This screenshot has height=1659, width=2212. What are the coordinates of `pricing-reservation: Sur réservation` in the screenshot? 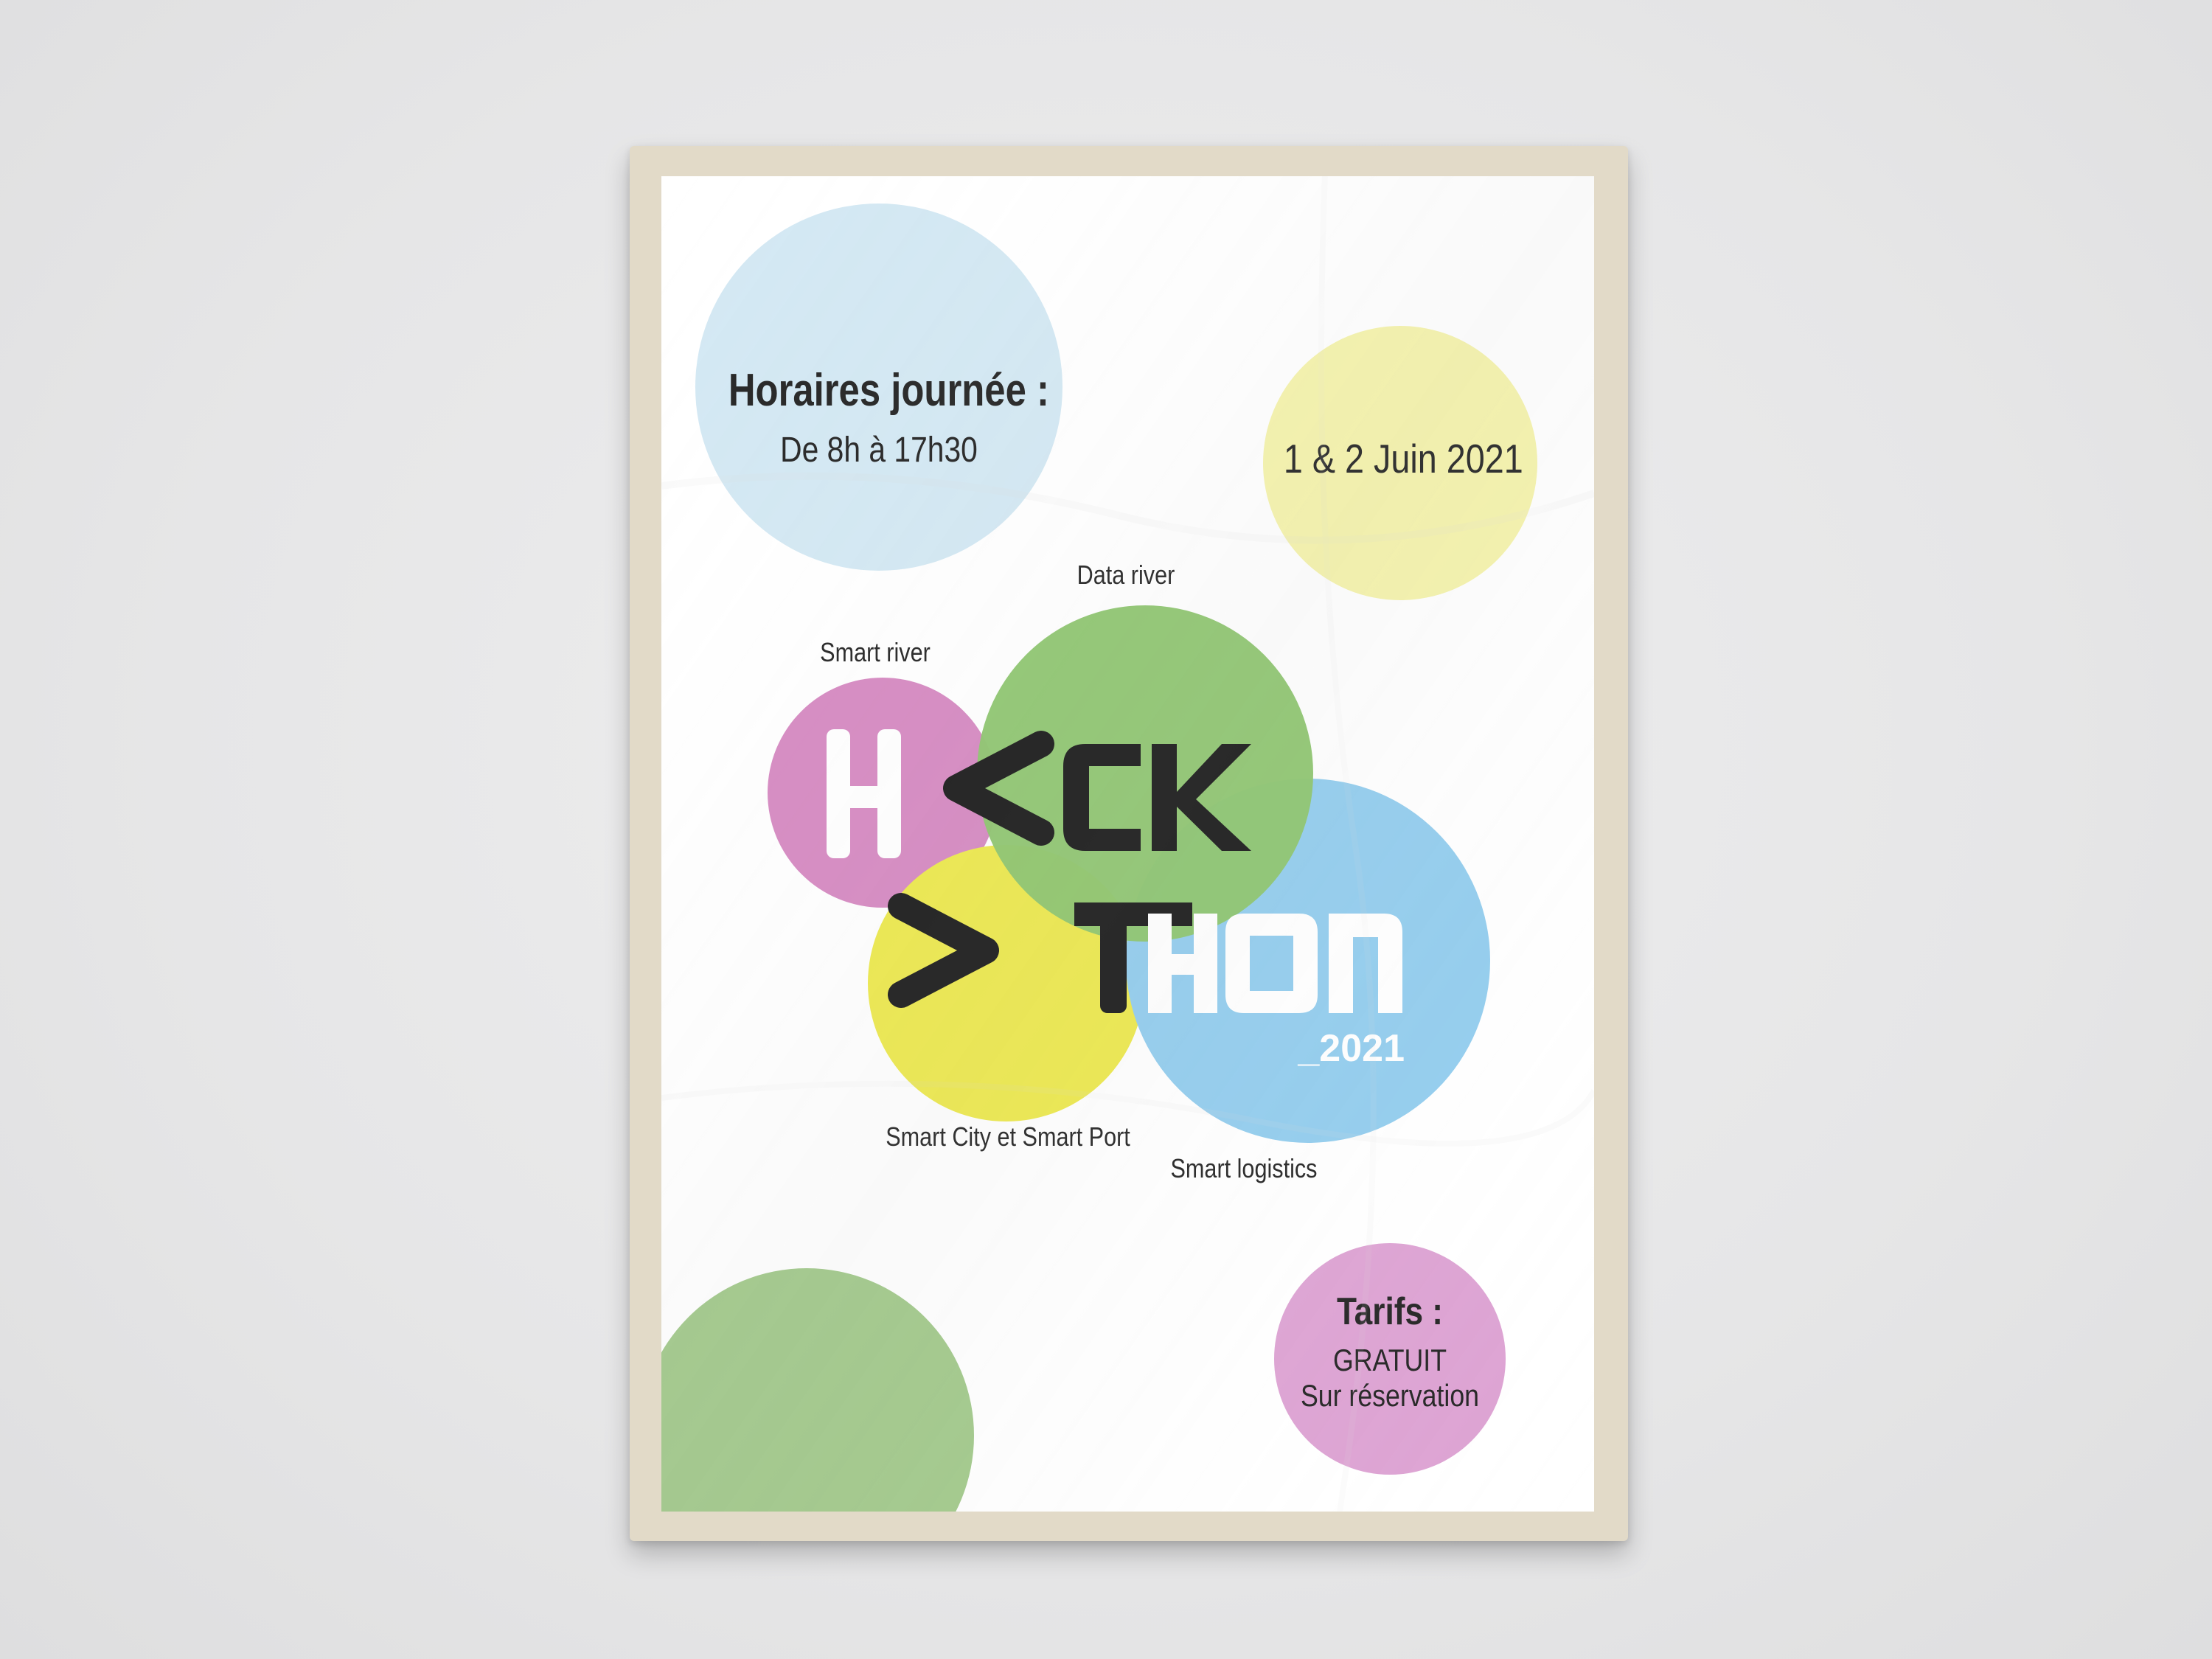 It's located at (1390, 1395).